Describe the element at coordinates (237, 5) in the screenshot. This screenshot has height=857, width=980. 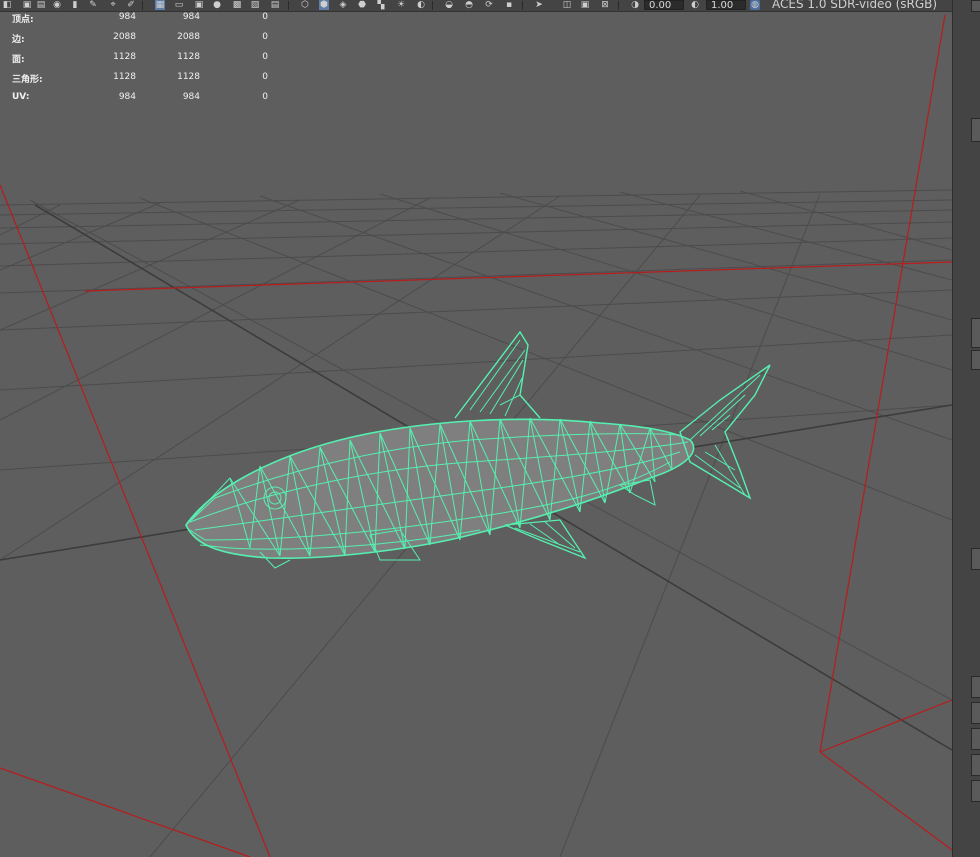
I see `field-chart-icon: ▩` at that location.